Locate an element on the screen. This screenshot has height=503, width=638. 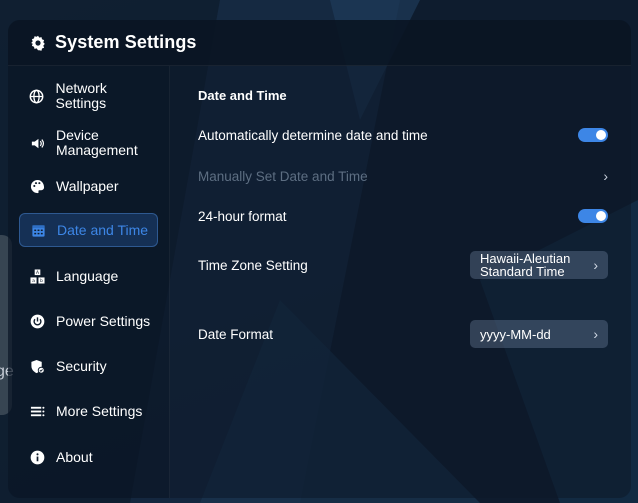
palette-icon is located at coordinates (37, 186).